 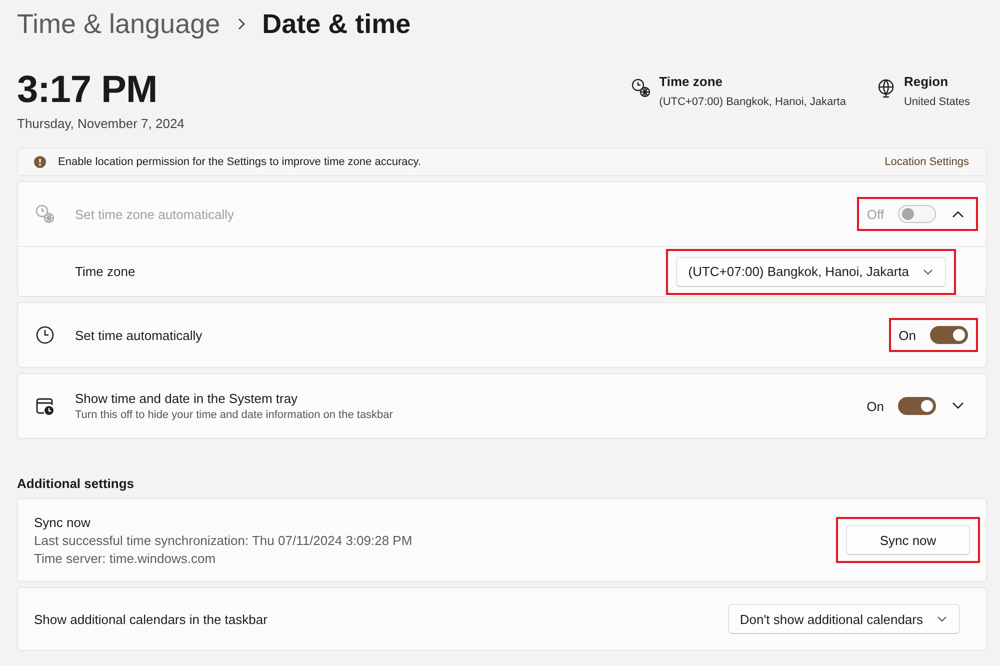 What do you see at coordinates (87, 90) in the screenshot?
I see `current-time: 3:17 PM` at bounding box center [87, 90].